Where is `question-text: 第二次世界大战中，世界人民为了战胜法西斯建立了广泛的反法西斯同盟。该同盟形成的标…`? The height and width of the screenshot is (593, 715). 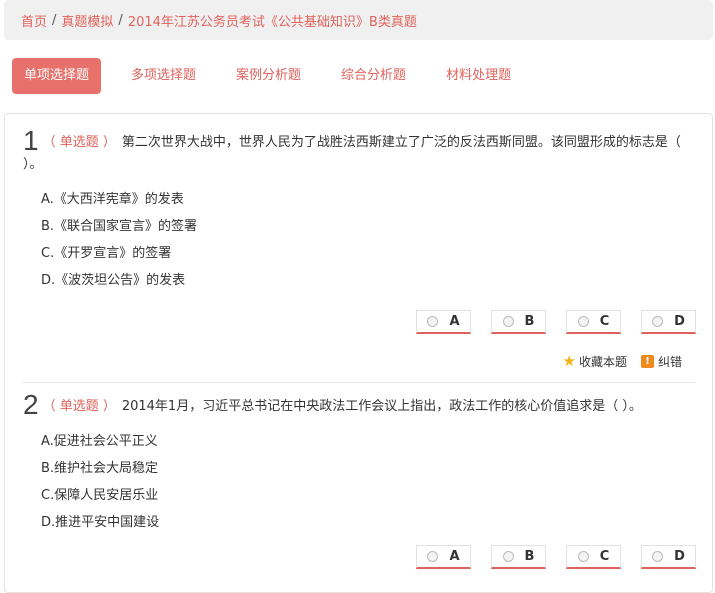 question-text: 第二次世界大战中，世界人民为了战胜法西斯建立了广泛的反法西斯同盟。该同盟形成的标… is located at coordinates (352, 153).